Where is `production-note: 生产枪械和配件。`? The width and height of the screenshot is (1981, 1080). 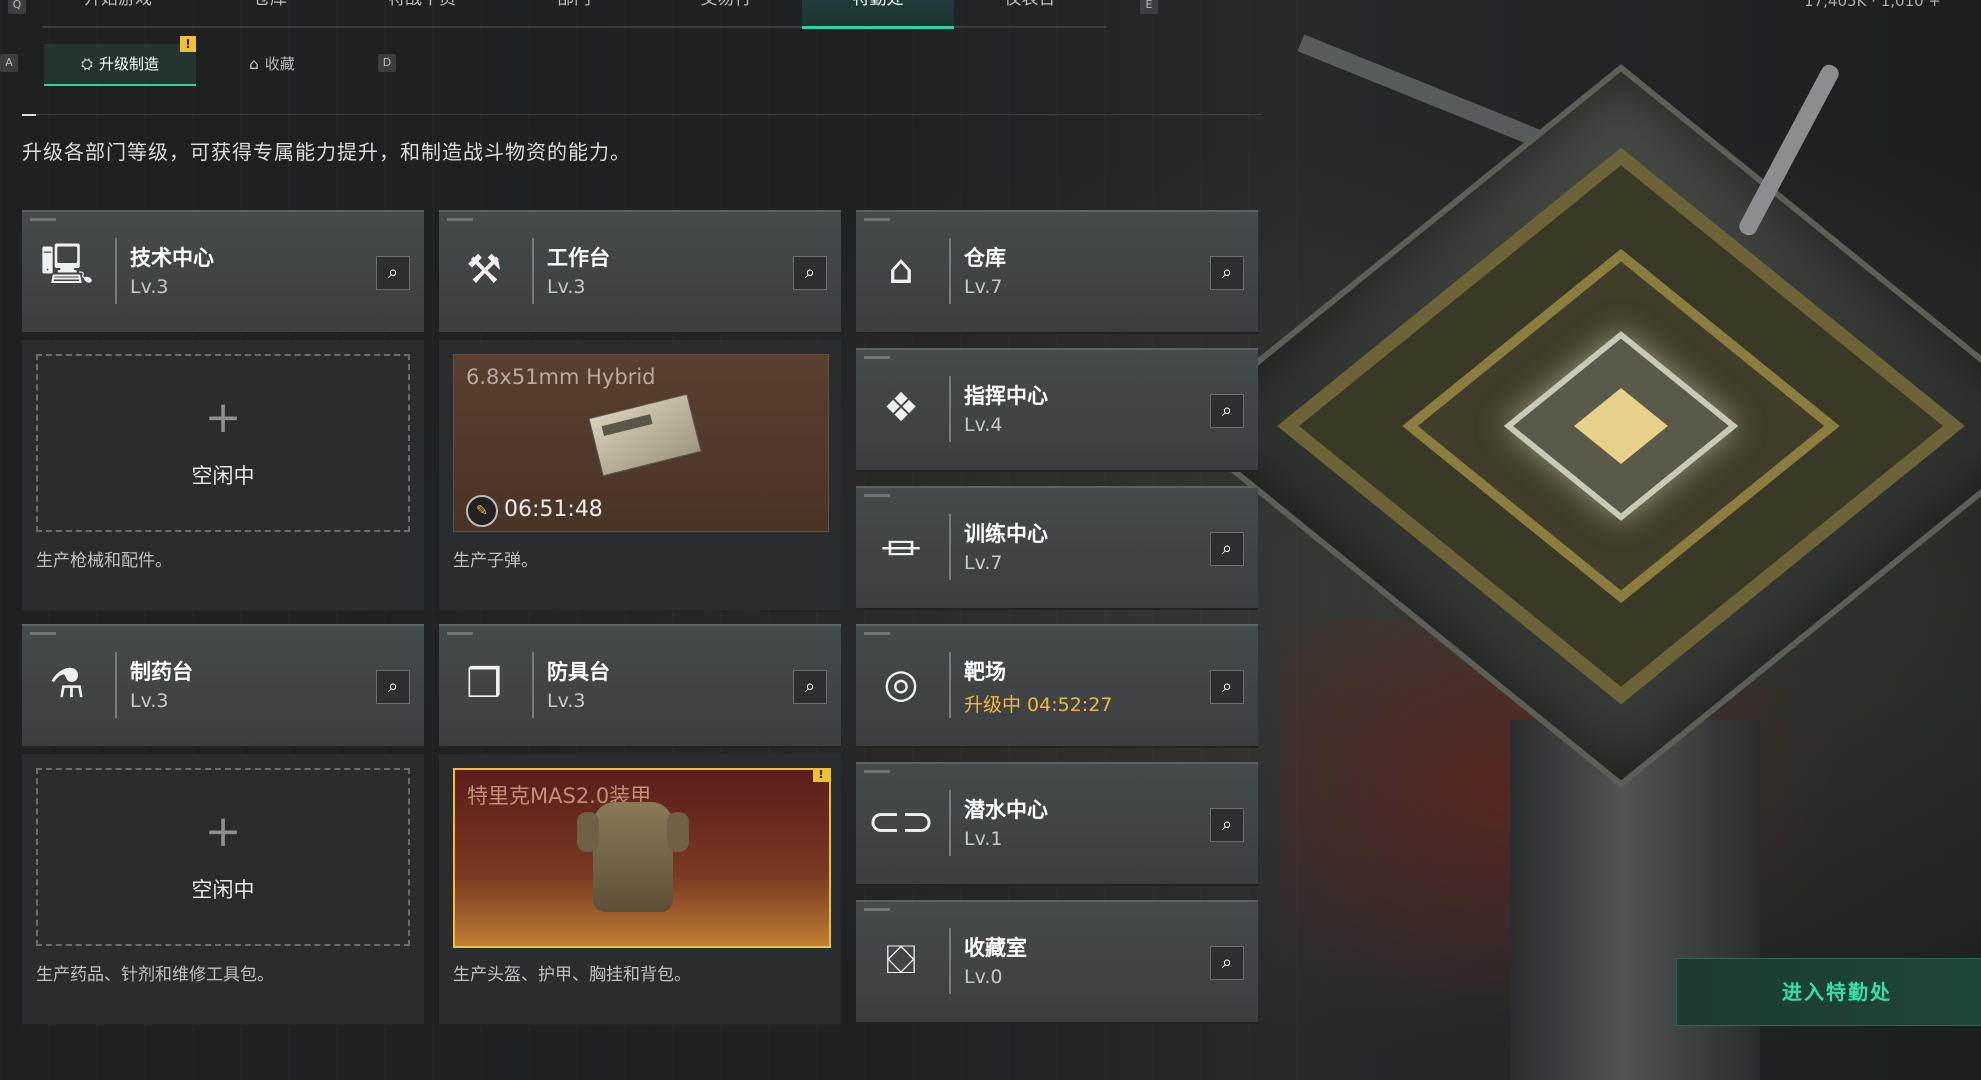
production-note: 生产枪械和配件。 is located at coordinates (104, 561).